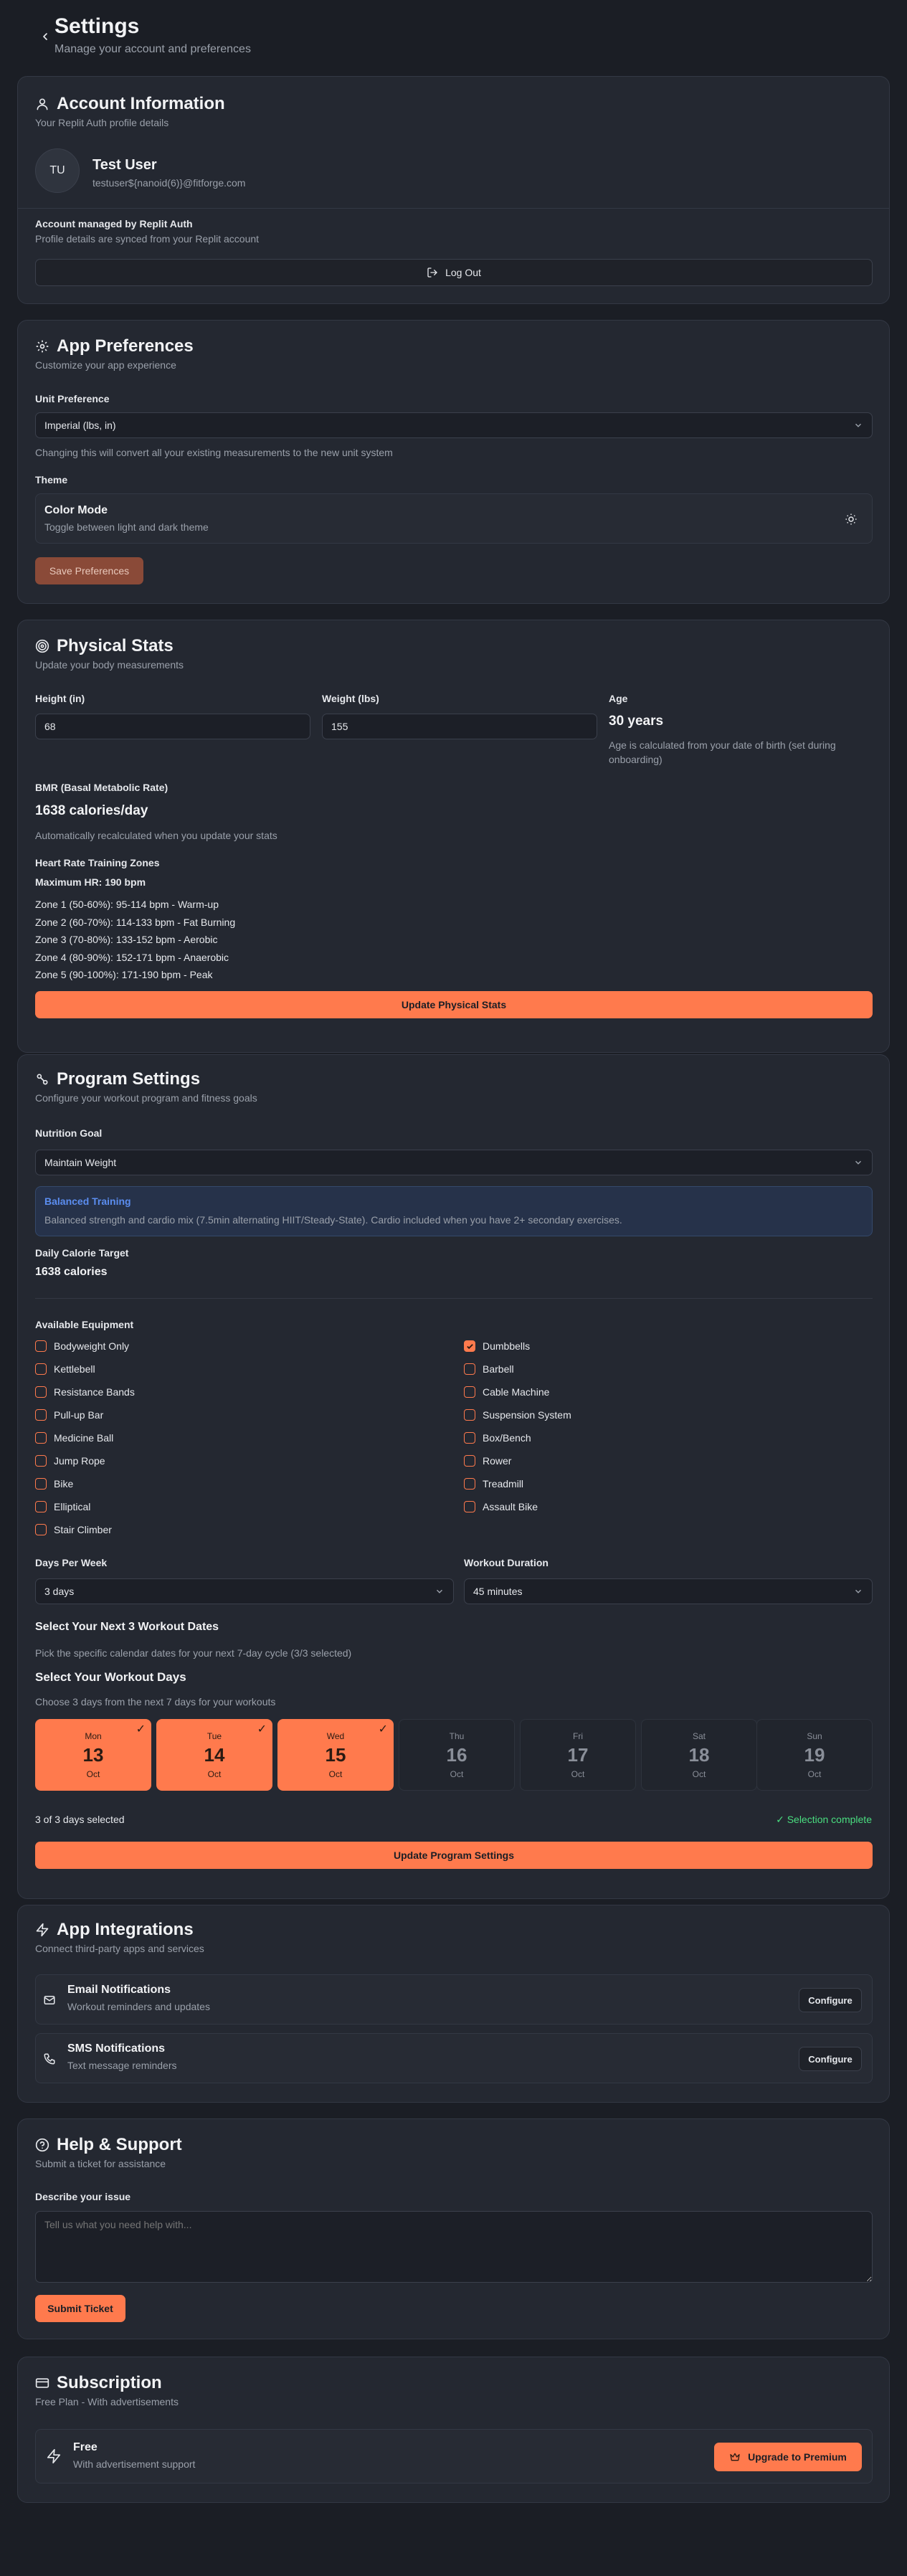 The height and width of the screenshot is (2576, 907). I want to click on equipment-checkbox: Stair Climber, so click(73, 1529).